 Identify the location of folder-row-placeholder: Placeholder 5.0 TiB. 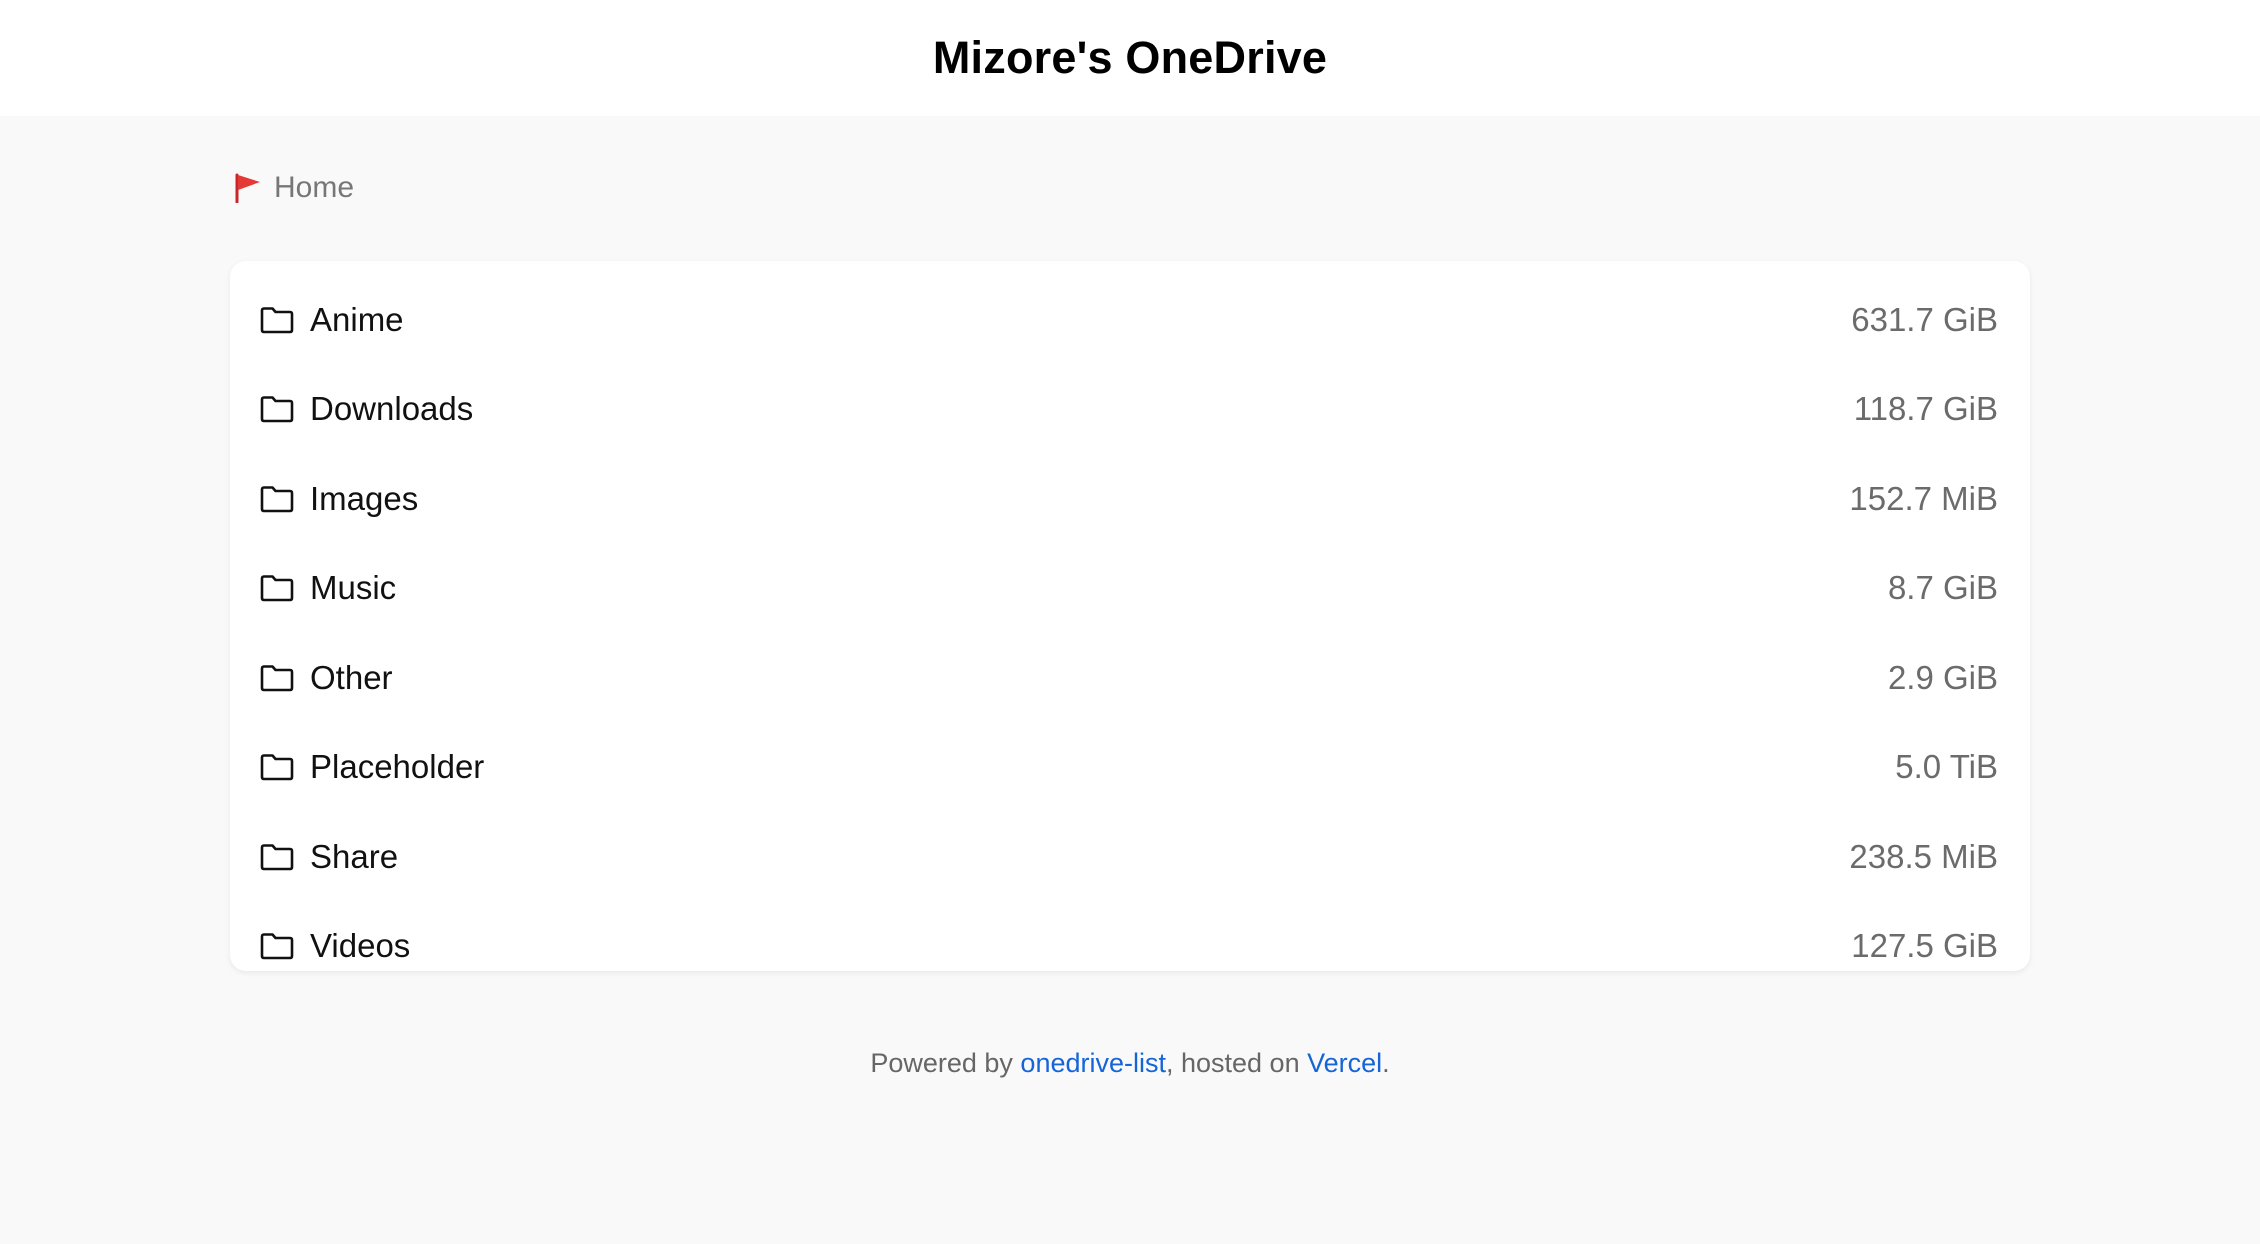
(1130, 768).